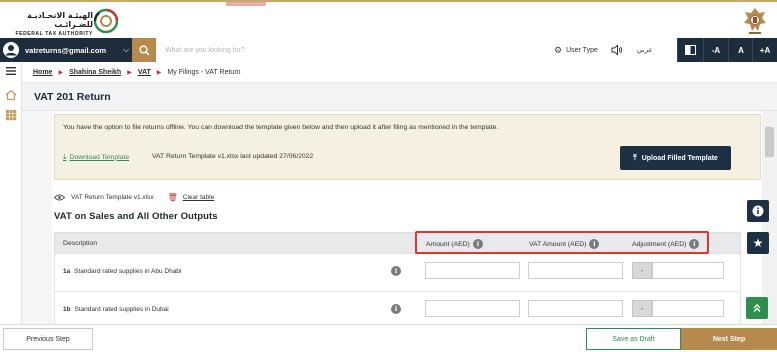  I want to click on row-code: 1b, so click(67, 309).